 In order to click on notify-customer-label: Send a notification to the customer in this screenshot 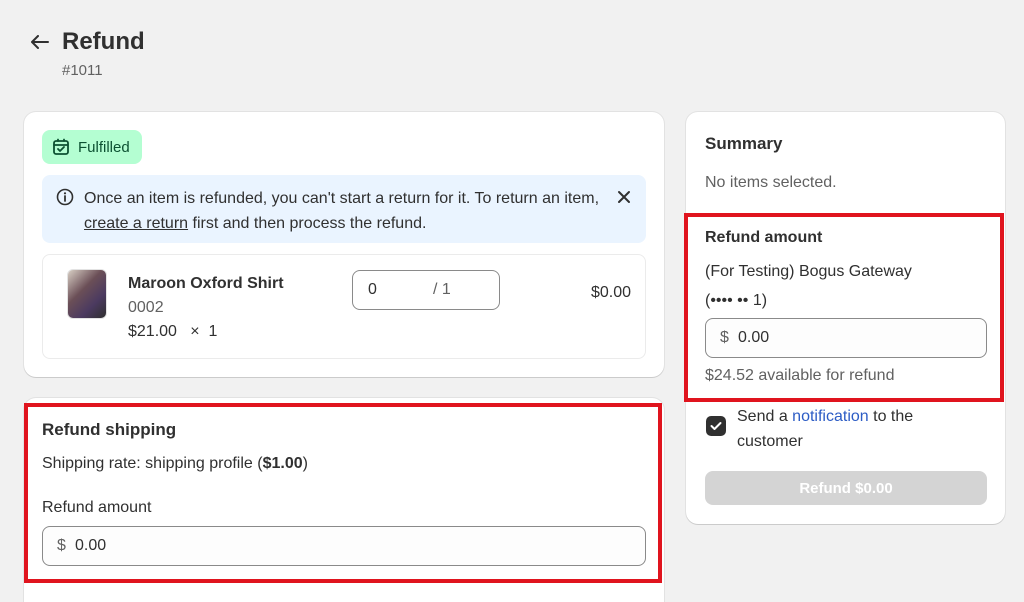, I will do `click(825, 429)`.